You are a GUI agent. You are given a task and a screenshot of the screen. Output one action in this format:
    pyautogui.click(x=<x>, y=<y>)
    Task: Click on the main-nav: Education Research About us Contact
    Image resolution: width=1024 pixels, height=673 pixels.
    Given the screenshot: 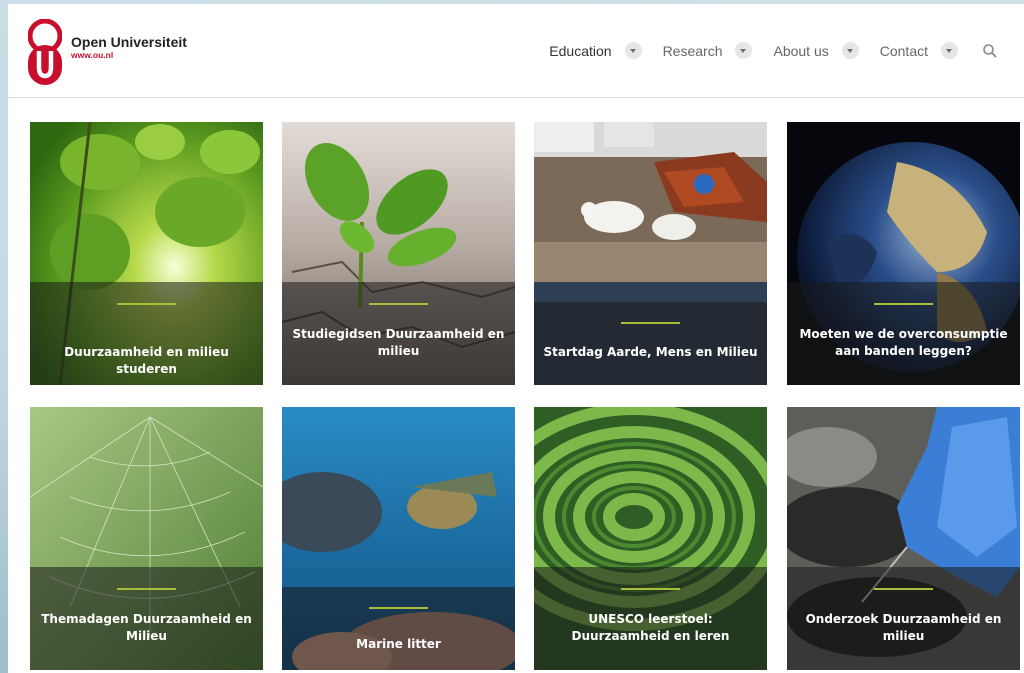 What is the action you would take?
    pyautogui.click(x=773, y=50)
    